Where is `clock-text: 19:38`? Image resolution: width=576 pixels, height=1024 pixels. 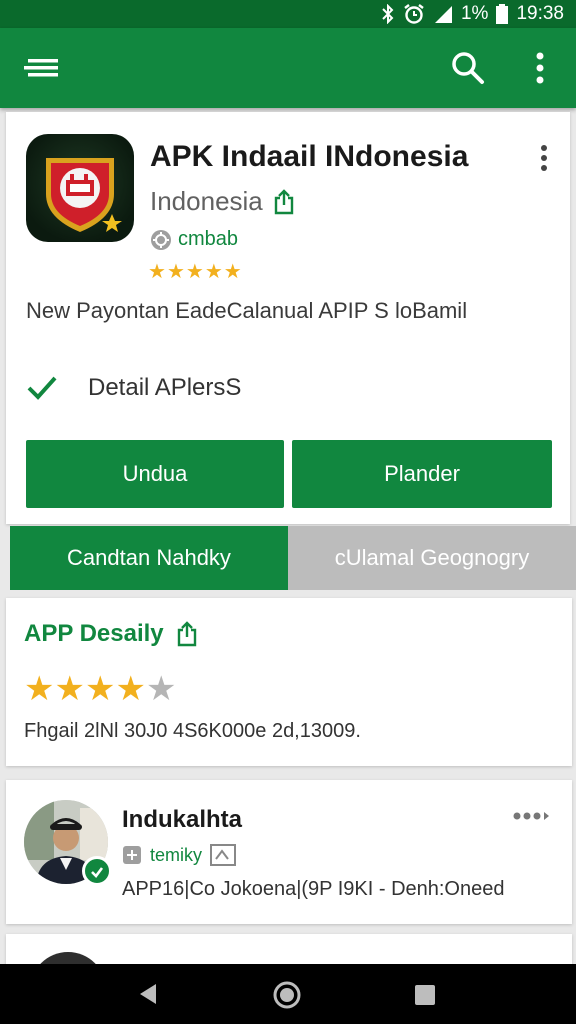 clock-text: 19:38 is located at coordinates (540, 13).